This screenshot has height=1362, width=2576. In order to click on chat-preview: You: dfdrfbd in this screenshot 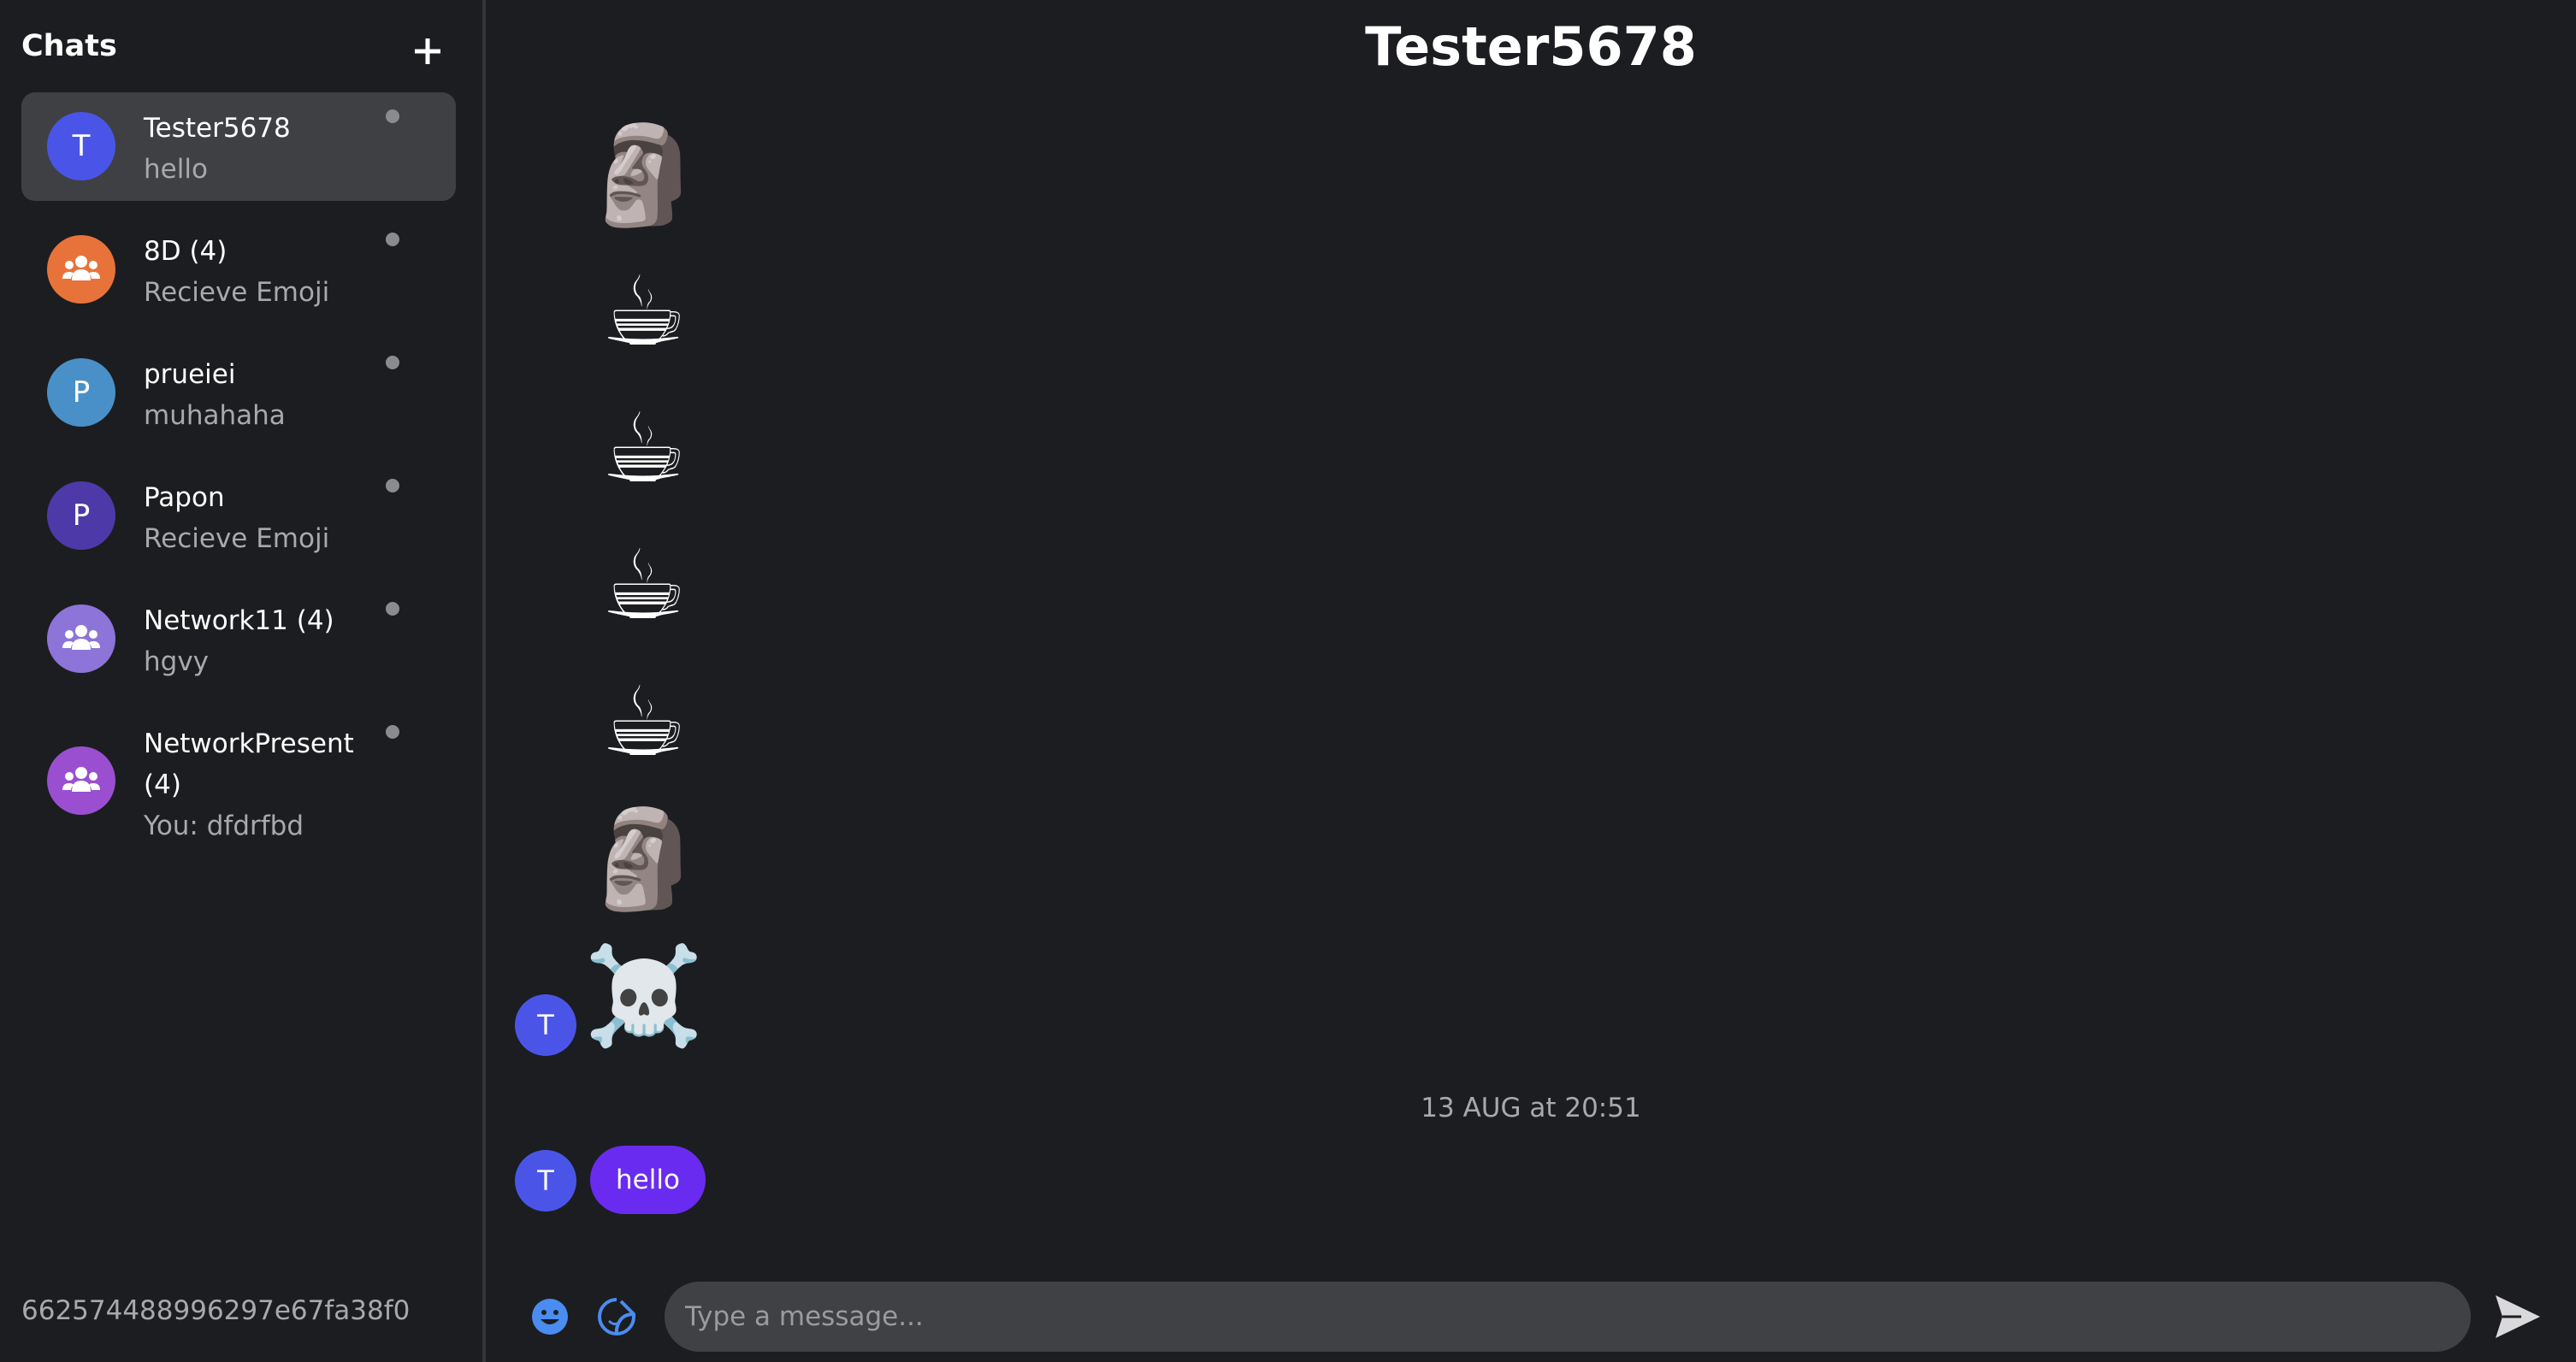, I will do `click(224, 826)`.